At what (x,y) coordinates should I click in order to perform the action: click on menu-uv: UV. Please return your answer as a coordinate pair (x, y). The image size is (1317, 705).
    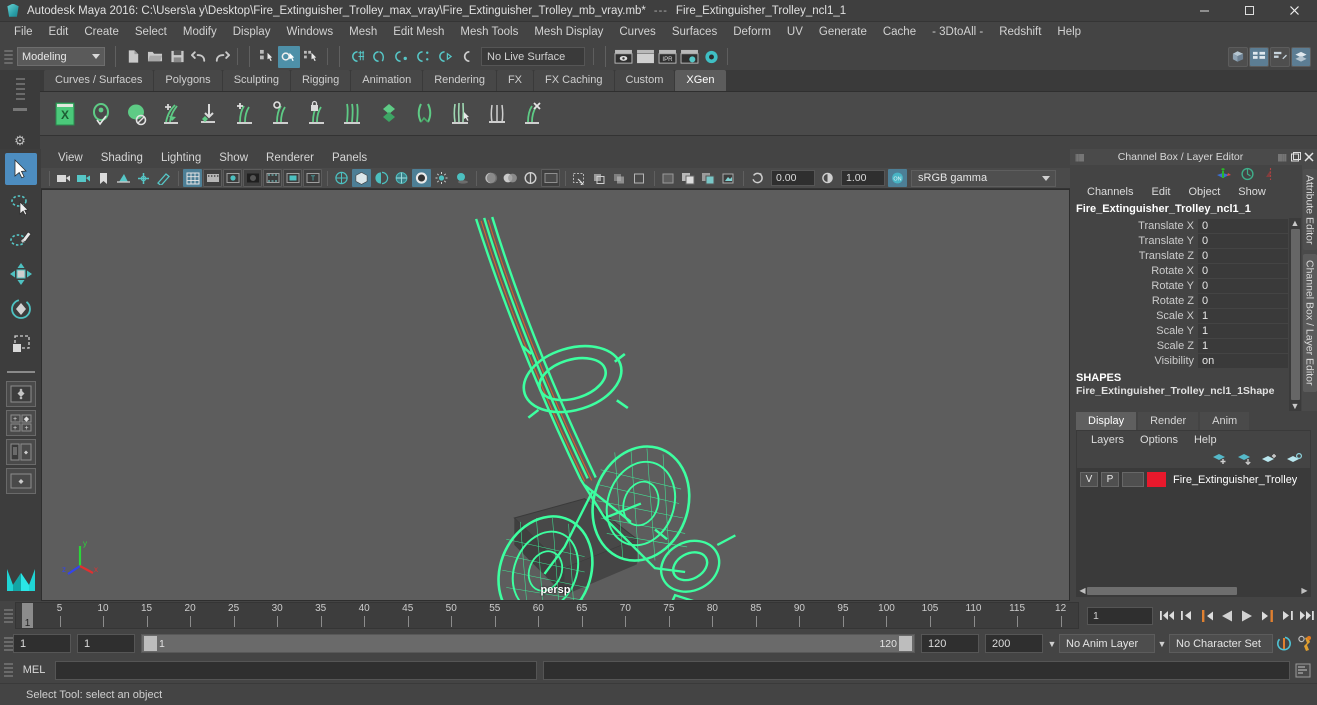
    Looking at the image, I should click on (795, 32).